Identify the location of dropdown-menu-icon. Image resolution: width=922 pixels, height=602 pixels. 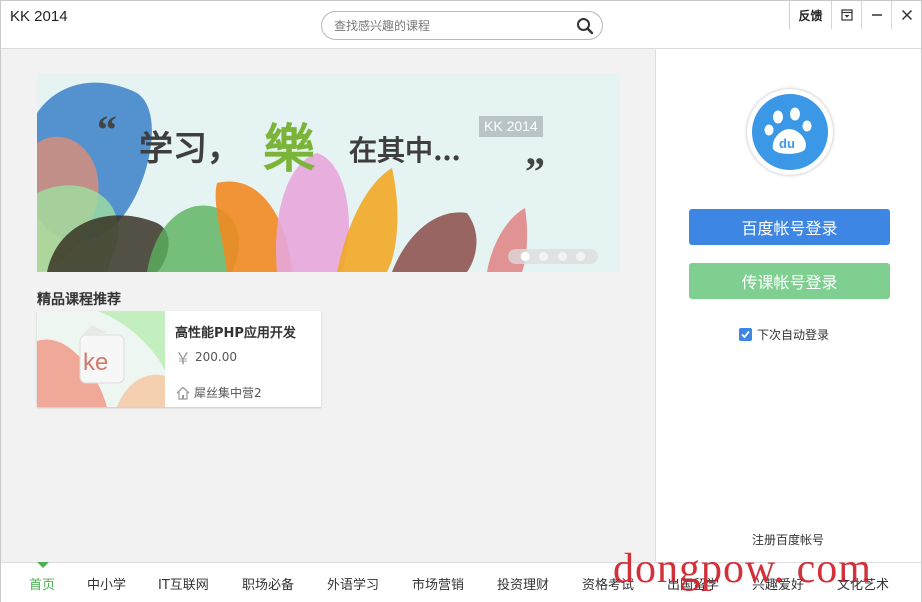
(846, 15).